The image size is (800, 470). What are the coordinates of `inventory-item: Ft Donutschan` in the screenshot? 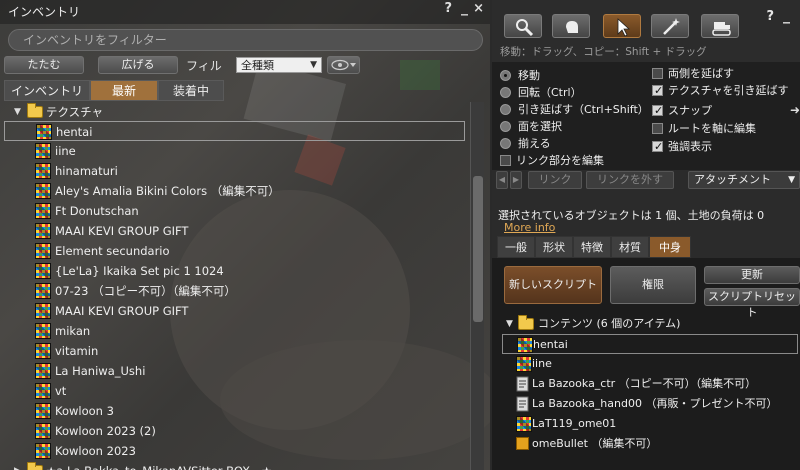 It's located at (235, 211).